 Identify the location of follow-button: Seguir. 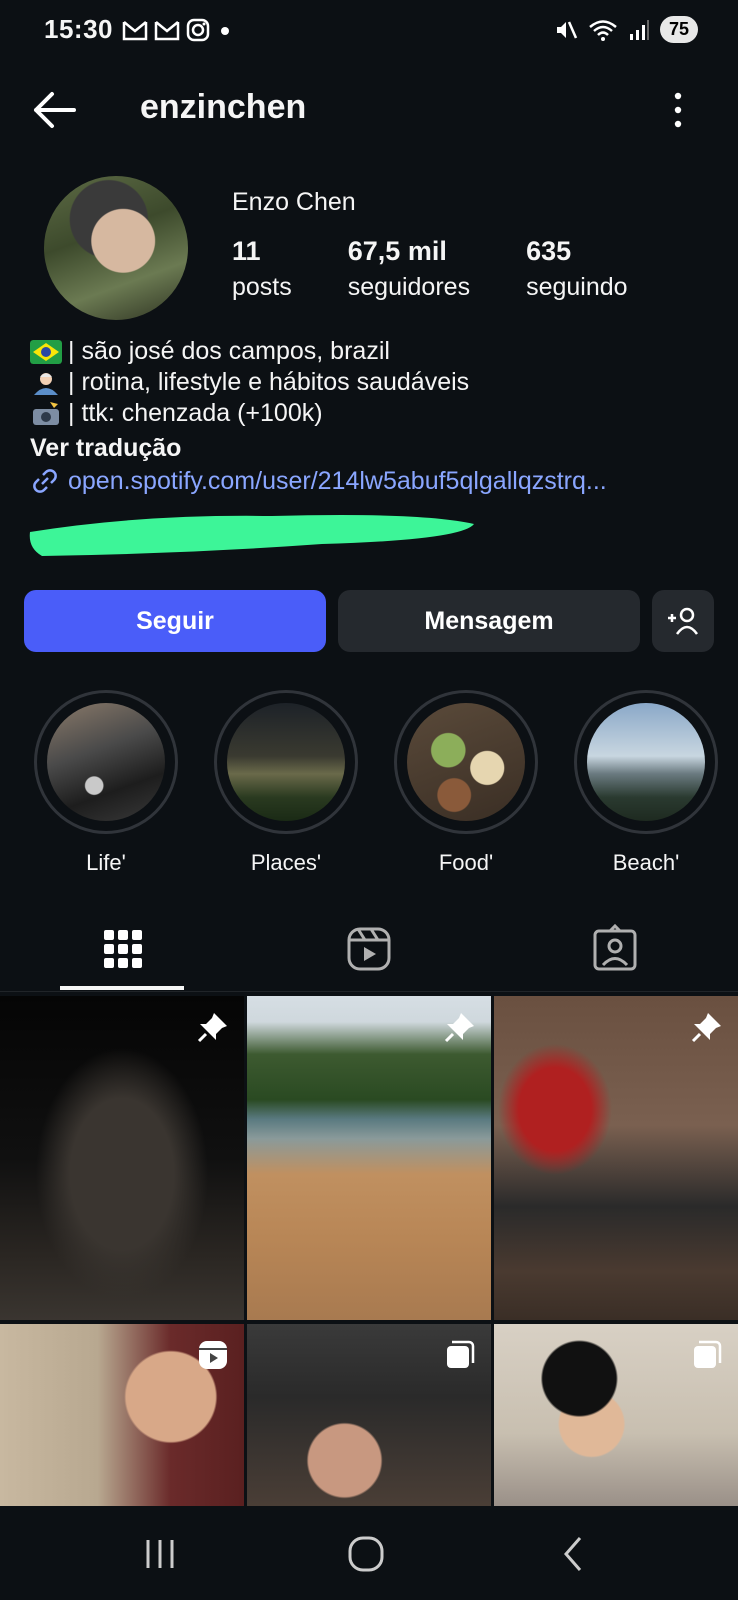
(175, 621).